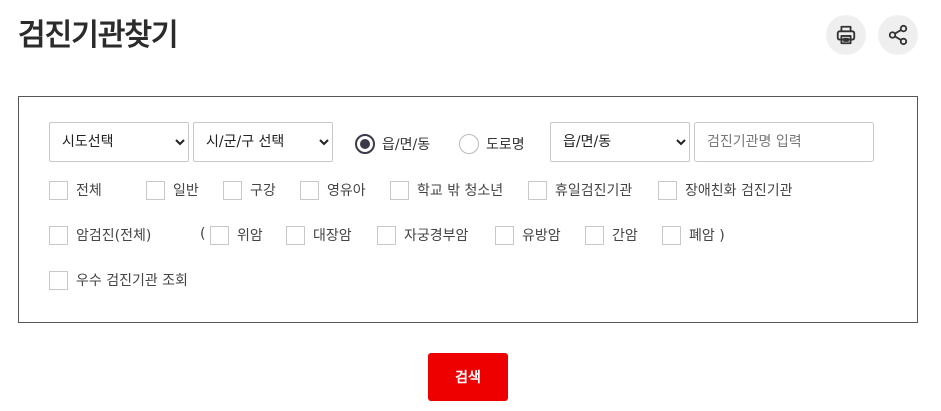 This screenshot has width=941, height=411. I want to click on sigungu-select: 시/군/구 선택, so click(263, 142).